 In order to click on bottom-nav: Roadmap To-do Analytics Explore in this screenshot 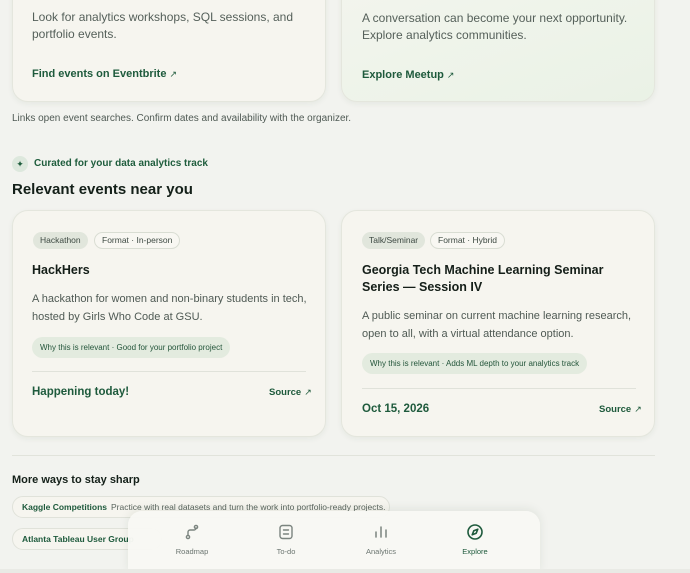, I will do `click(334, 542)`.